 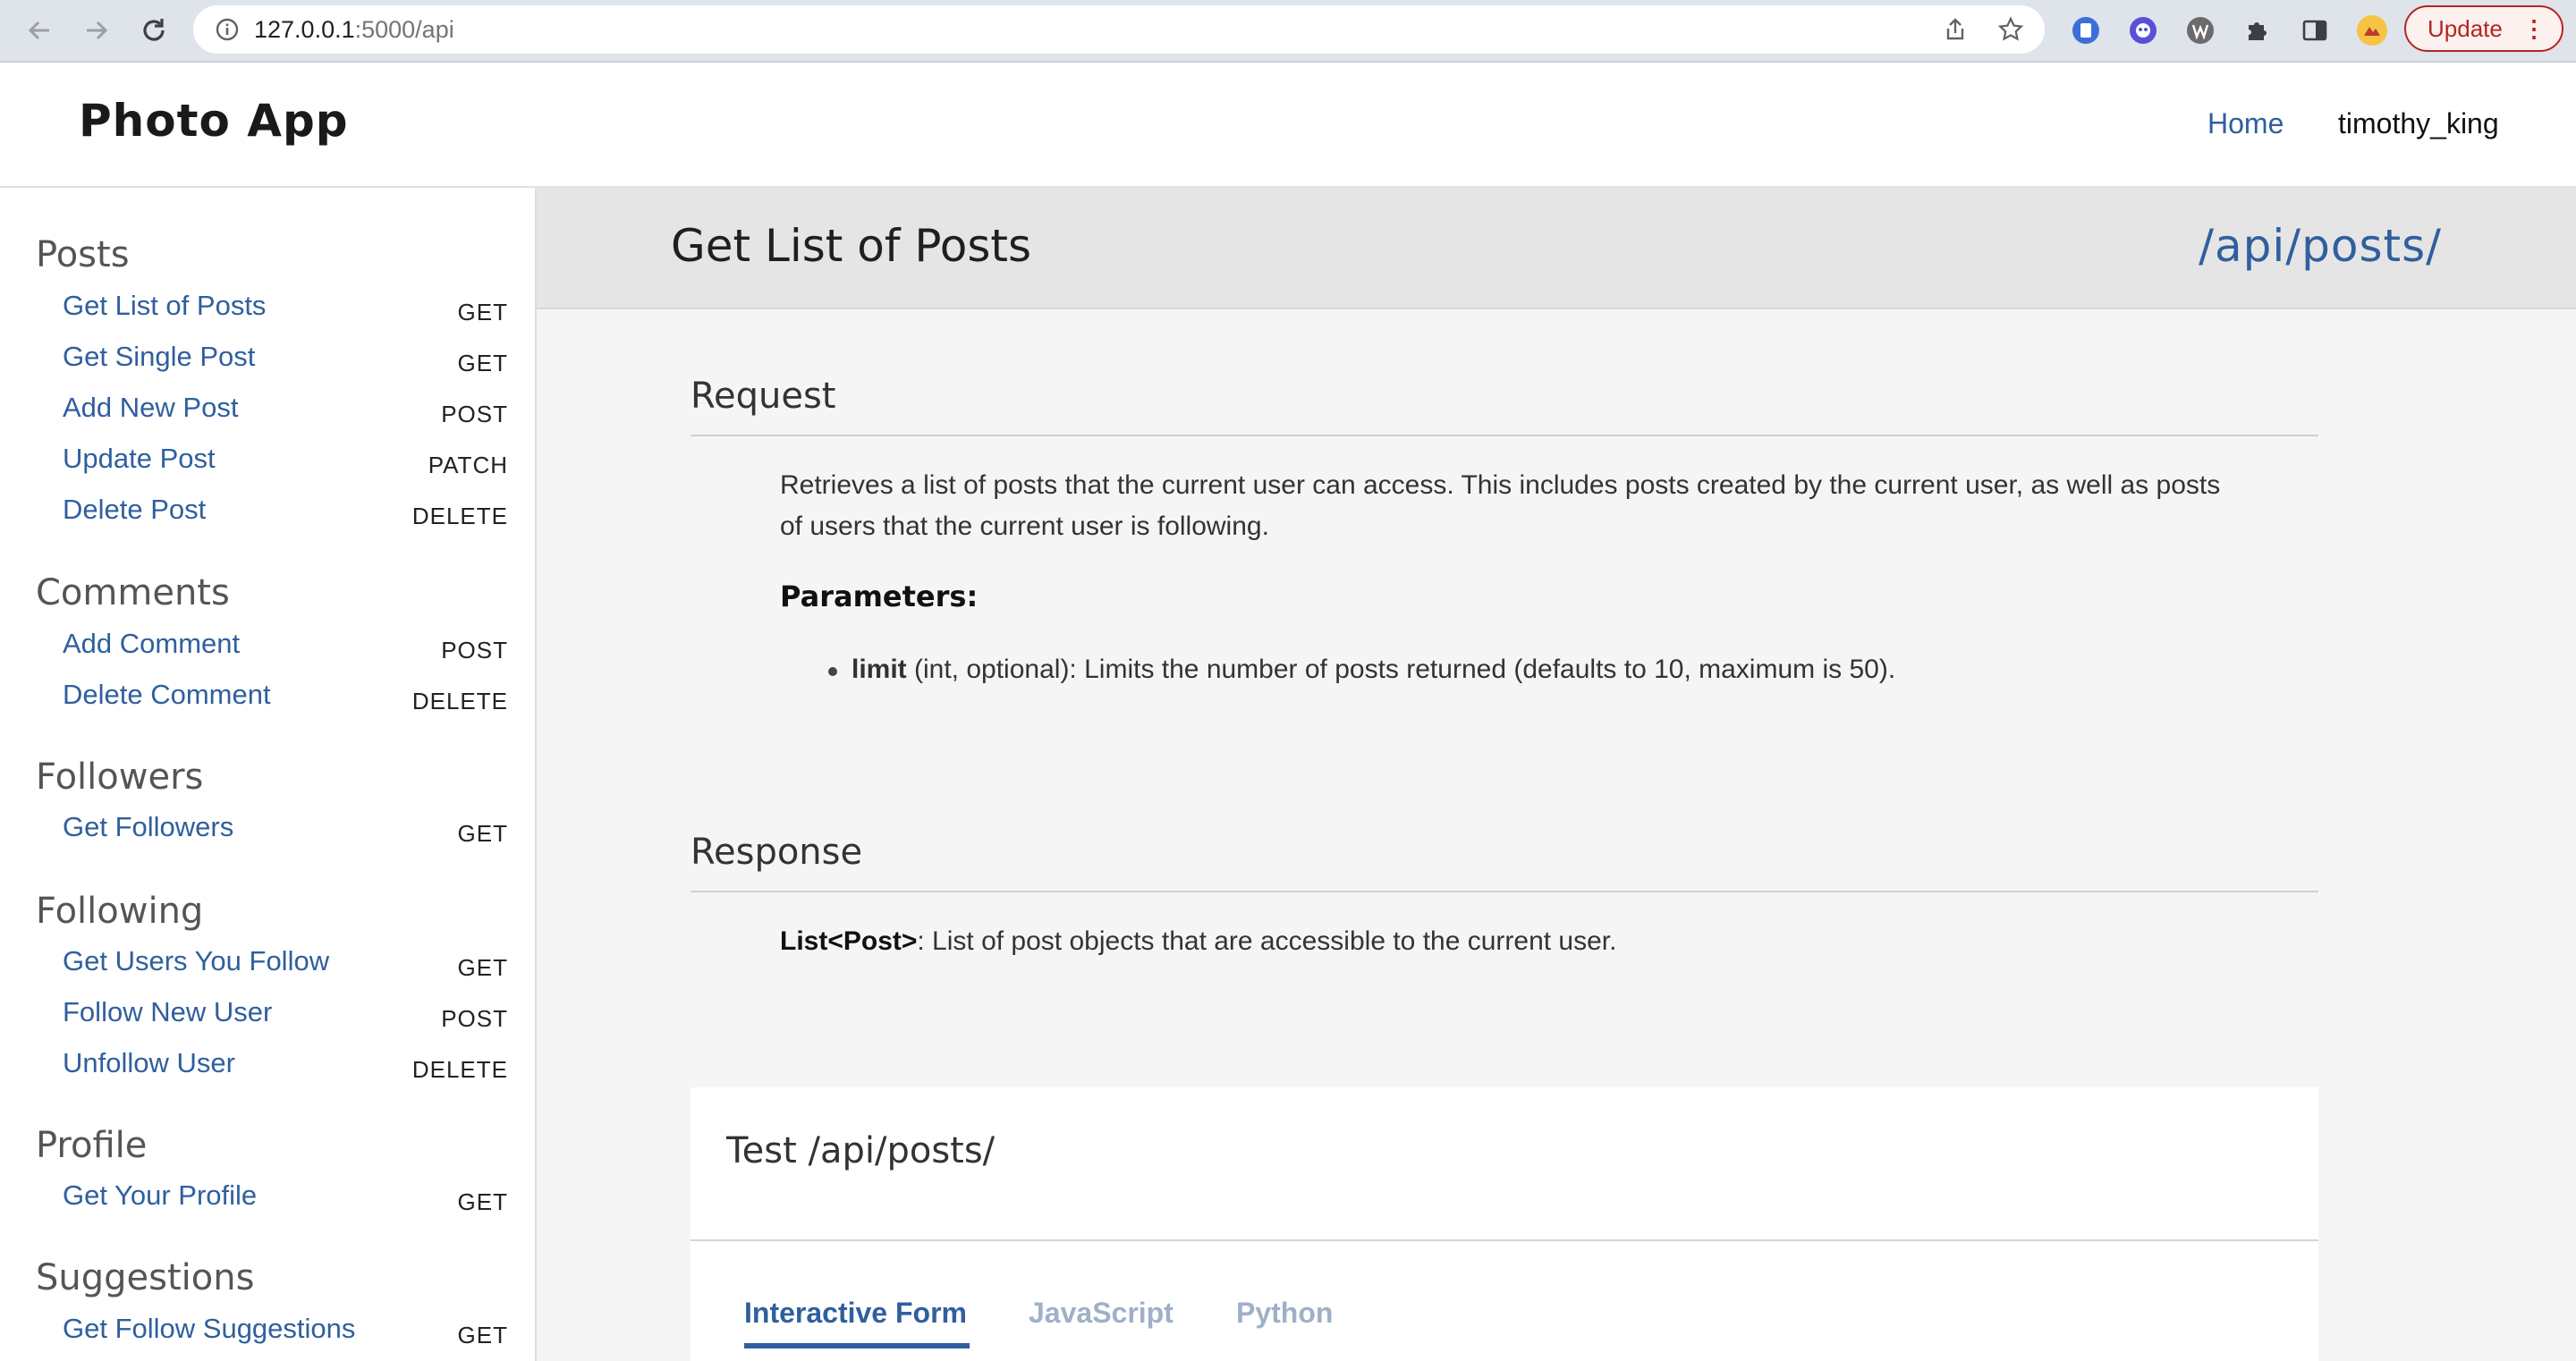 What do you see at coordinates (164, 306) in the screenshot?
I see `sidebar-item-label: Get List of Posts` at bounding box center [164, 306].